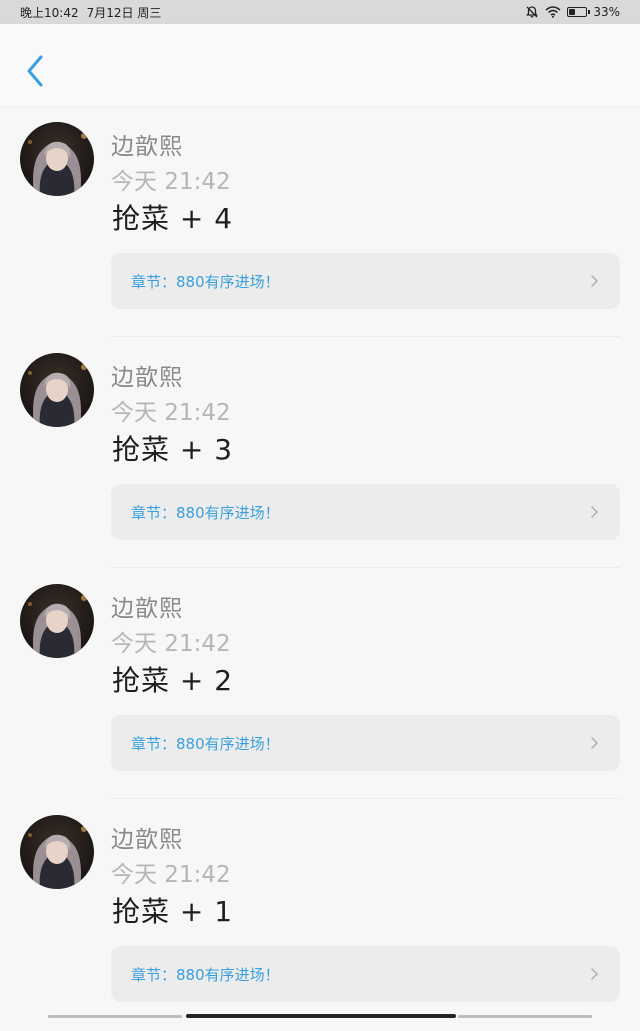 This screenshot has height=1031, width=640. Describe the element at coordinates (320, 12) in the screenshot. I see `status-bar: 晚上10:42 7月12日 周三 33%` at that location.